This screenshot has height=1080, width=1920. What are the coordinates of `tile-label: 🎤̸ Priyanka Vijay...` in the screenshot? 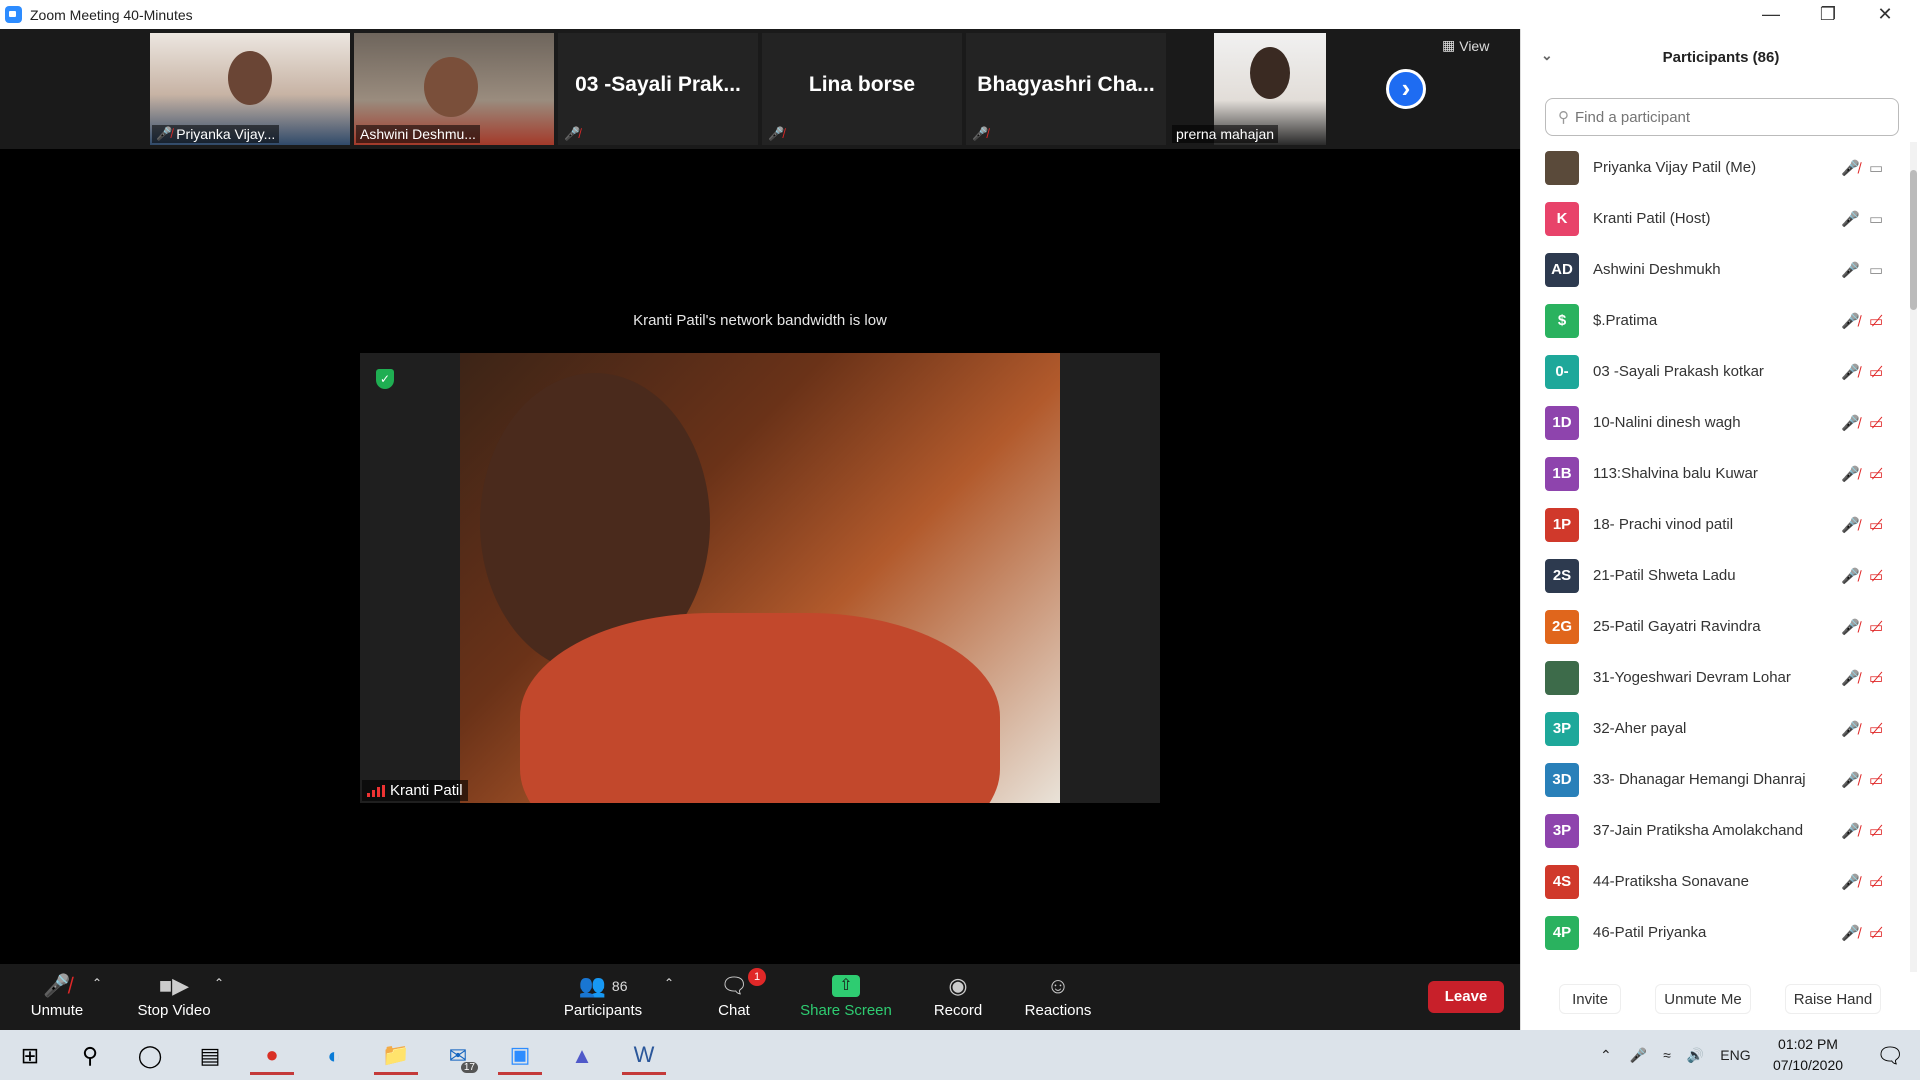 It's located at (216, 134).